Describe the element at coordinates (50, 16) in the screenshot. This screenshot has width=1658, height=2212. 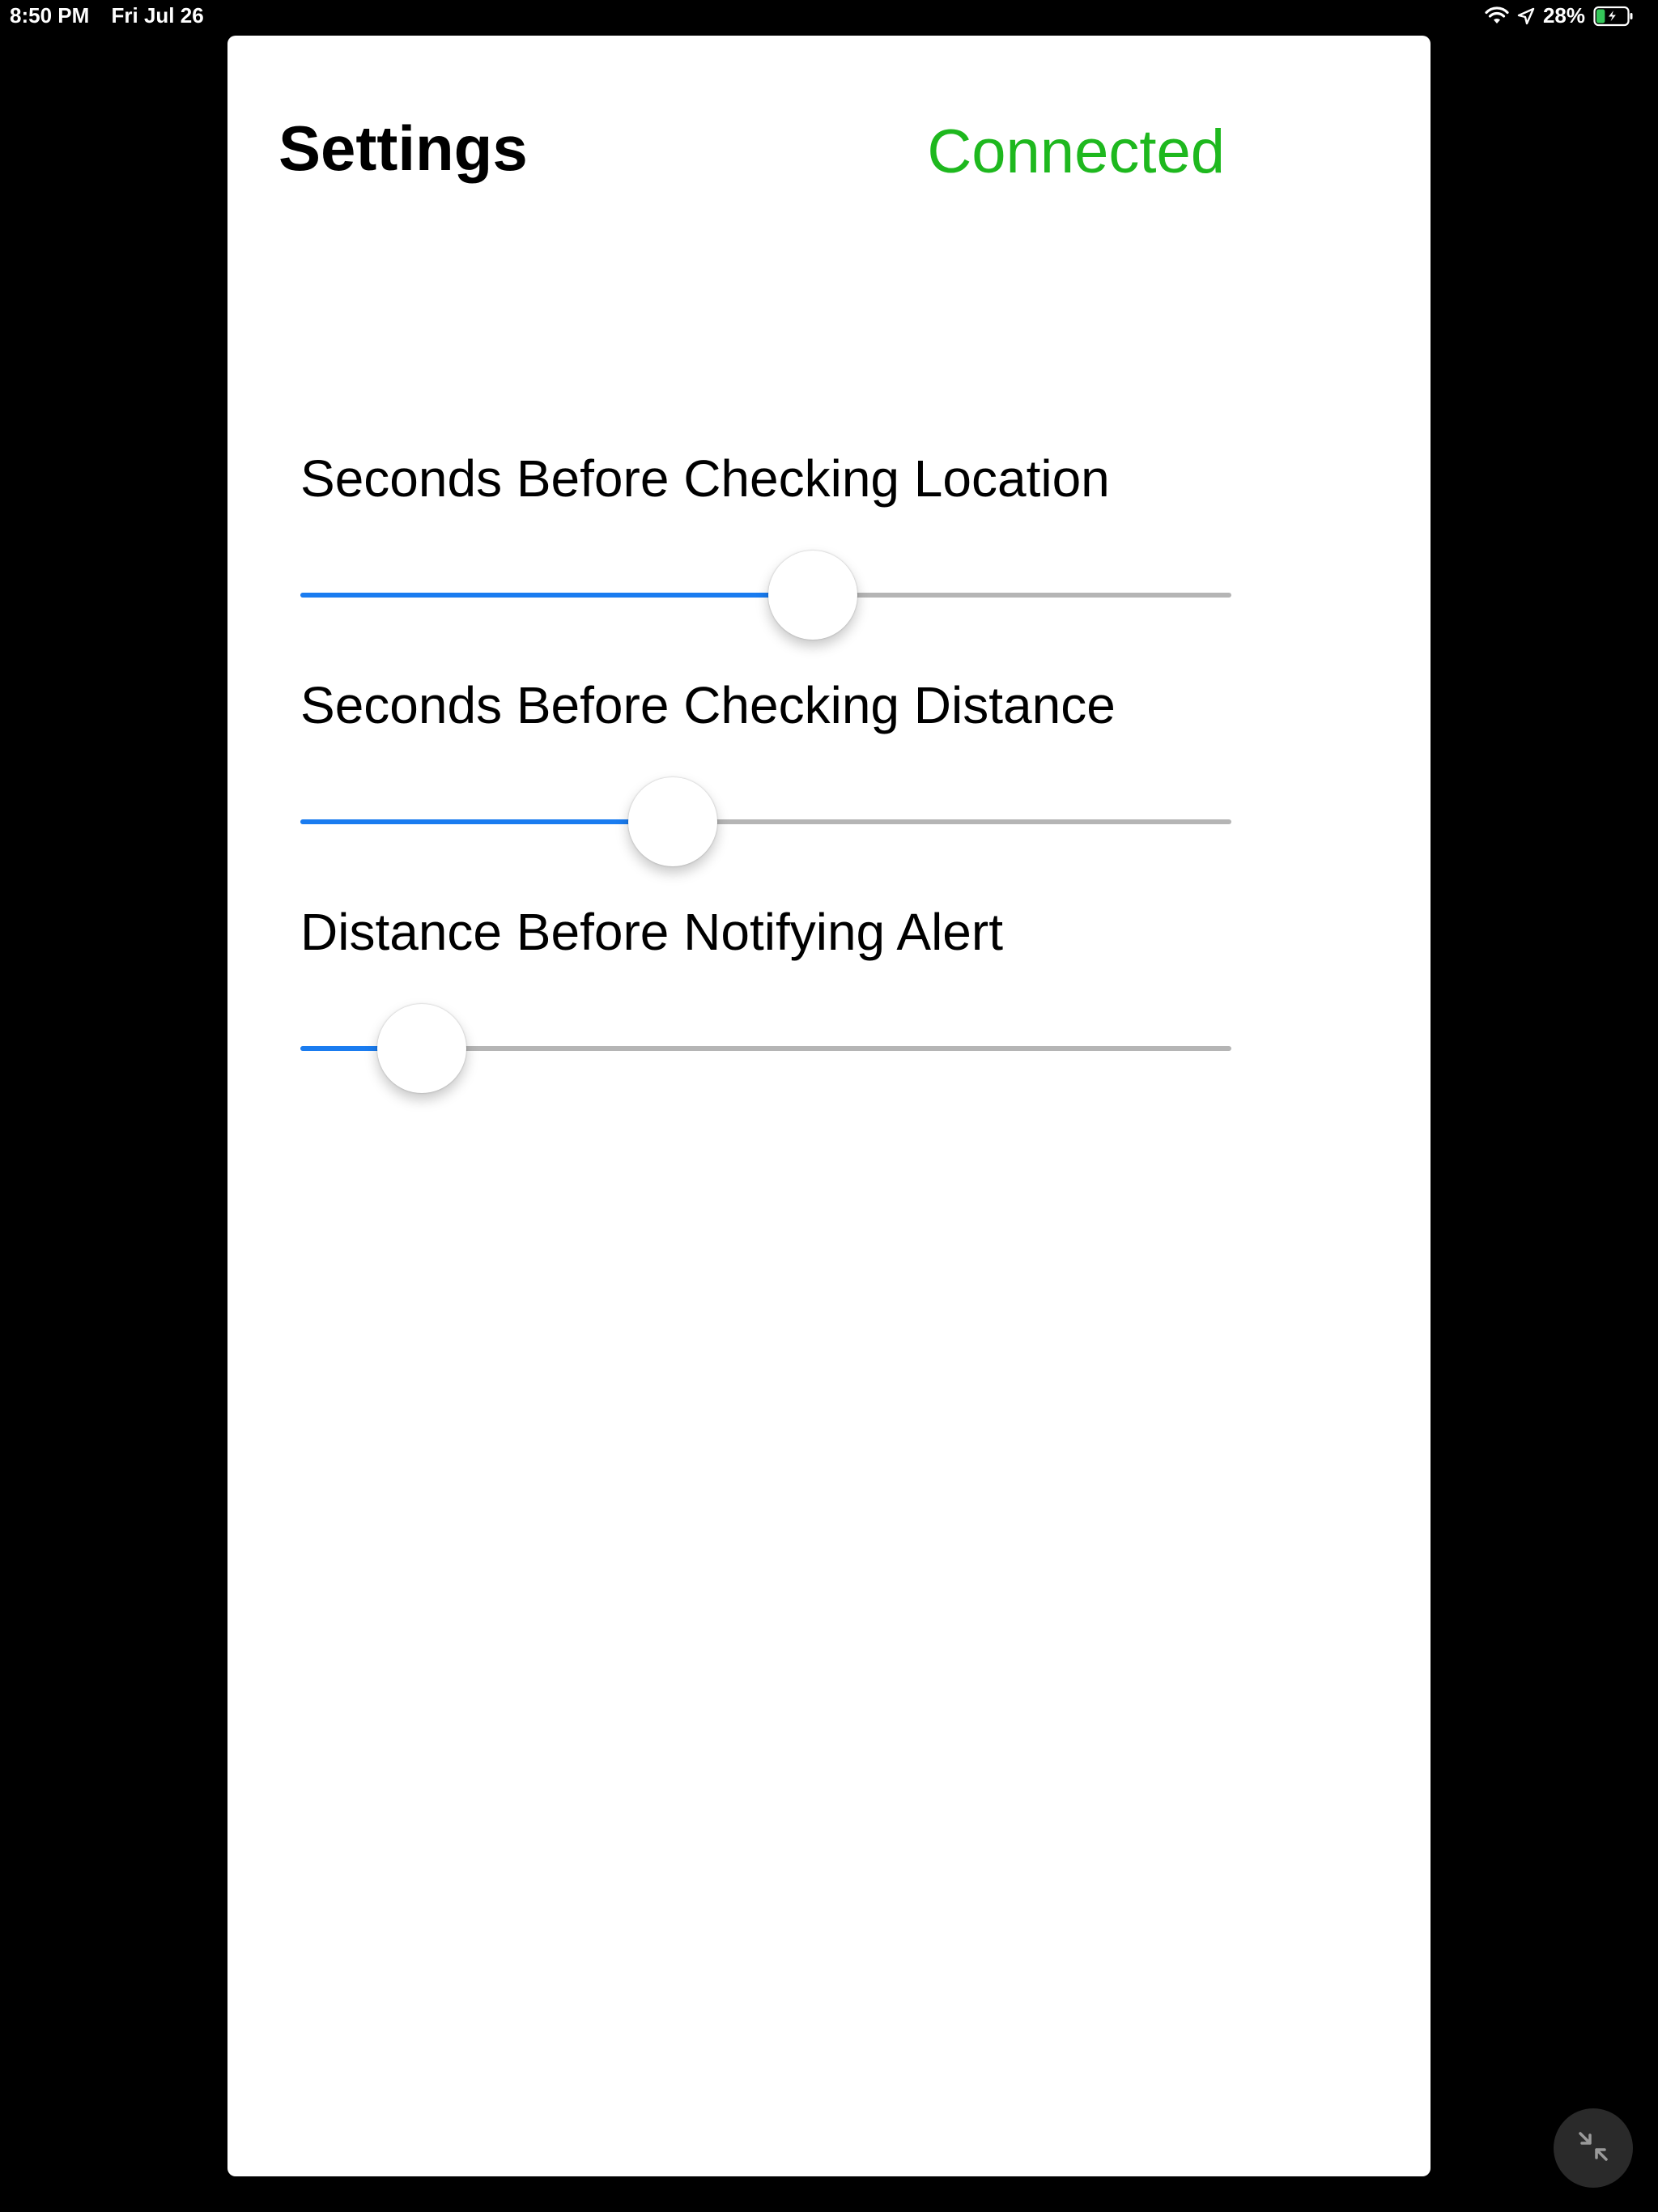
I see `status-time: 8:50 PM` at that location.